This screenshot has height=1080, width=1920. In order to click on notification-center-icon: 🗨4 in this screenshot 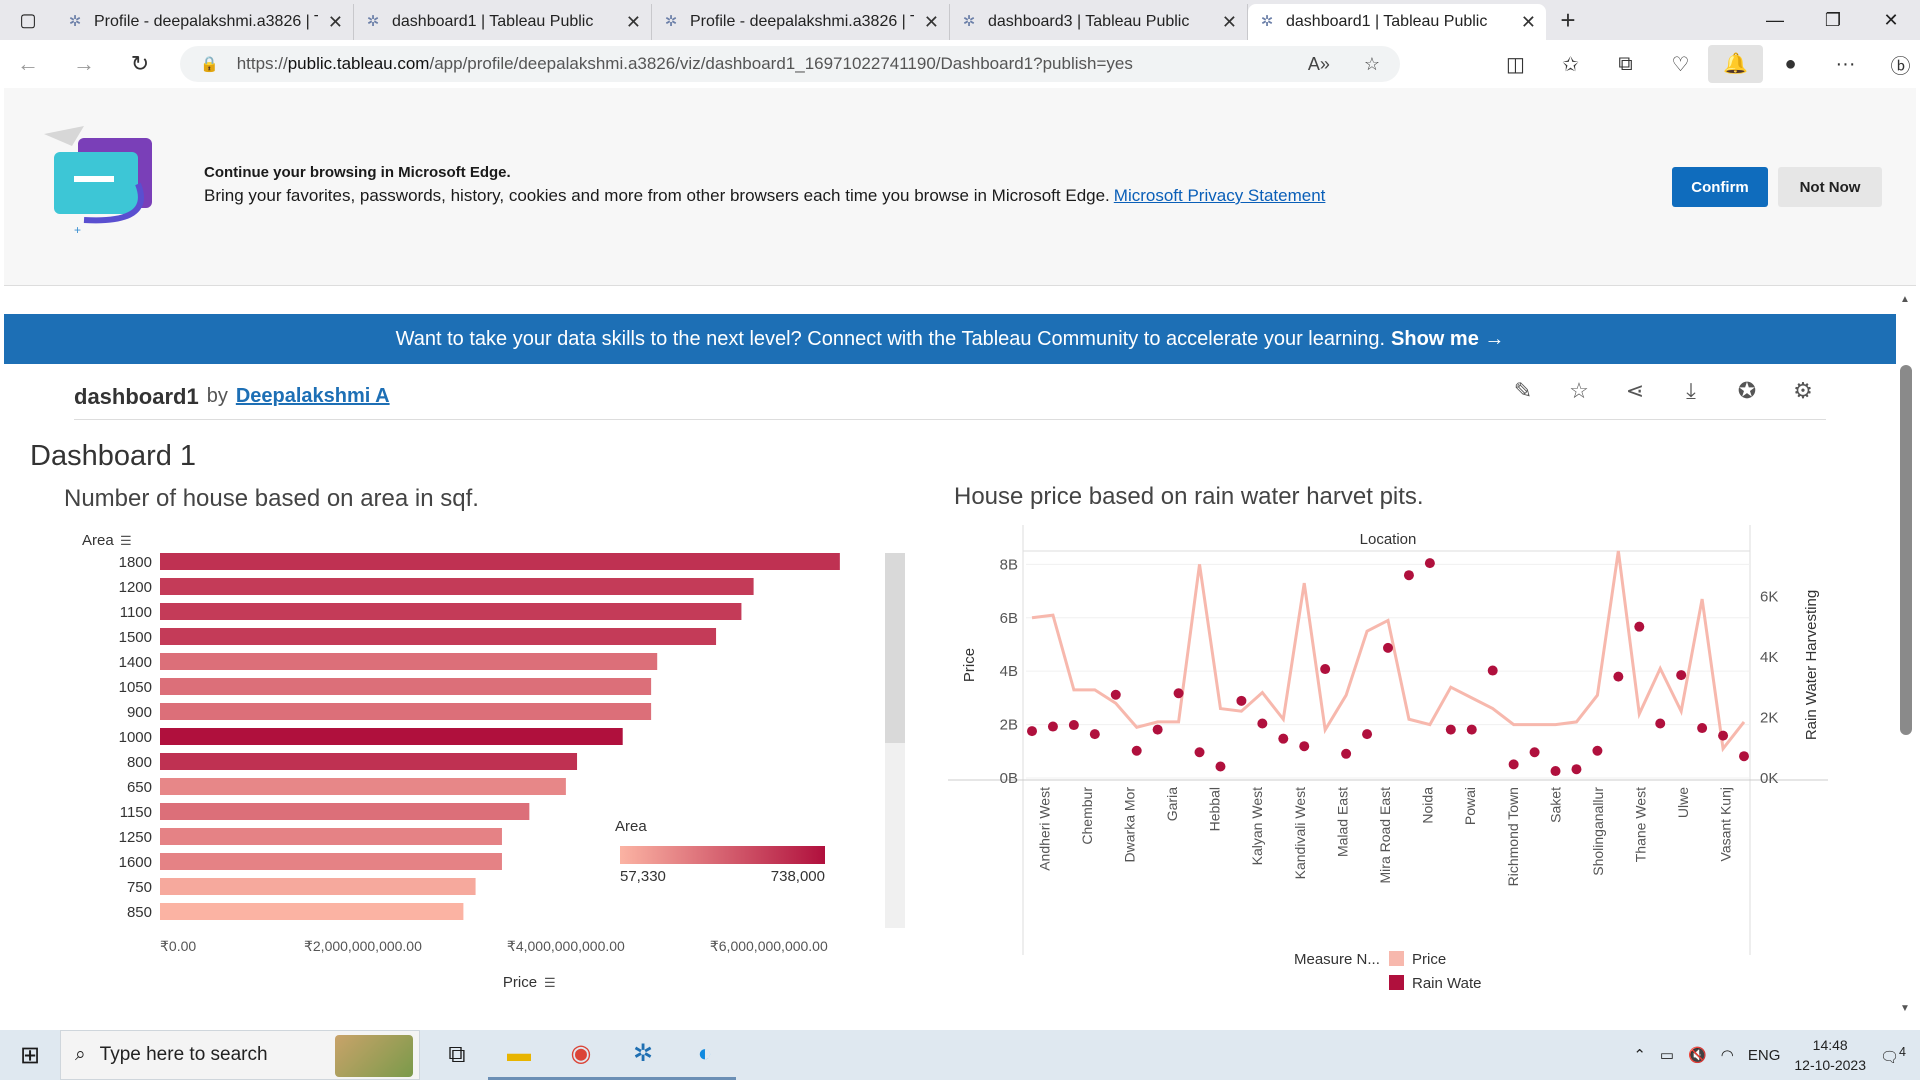, I will do `click(1893, 1055)`.